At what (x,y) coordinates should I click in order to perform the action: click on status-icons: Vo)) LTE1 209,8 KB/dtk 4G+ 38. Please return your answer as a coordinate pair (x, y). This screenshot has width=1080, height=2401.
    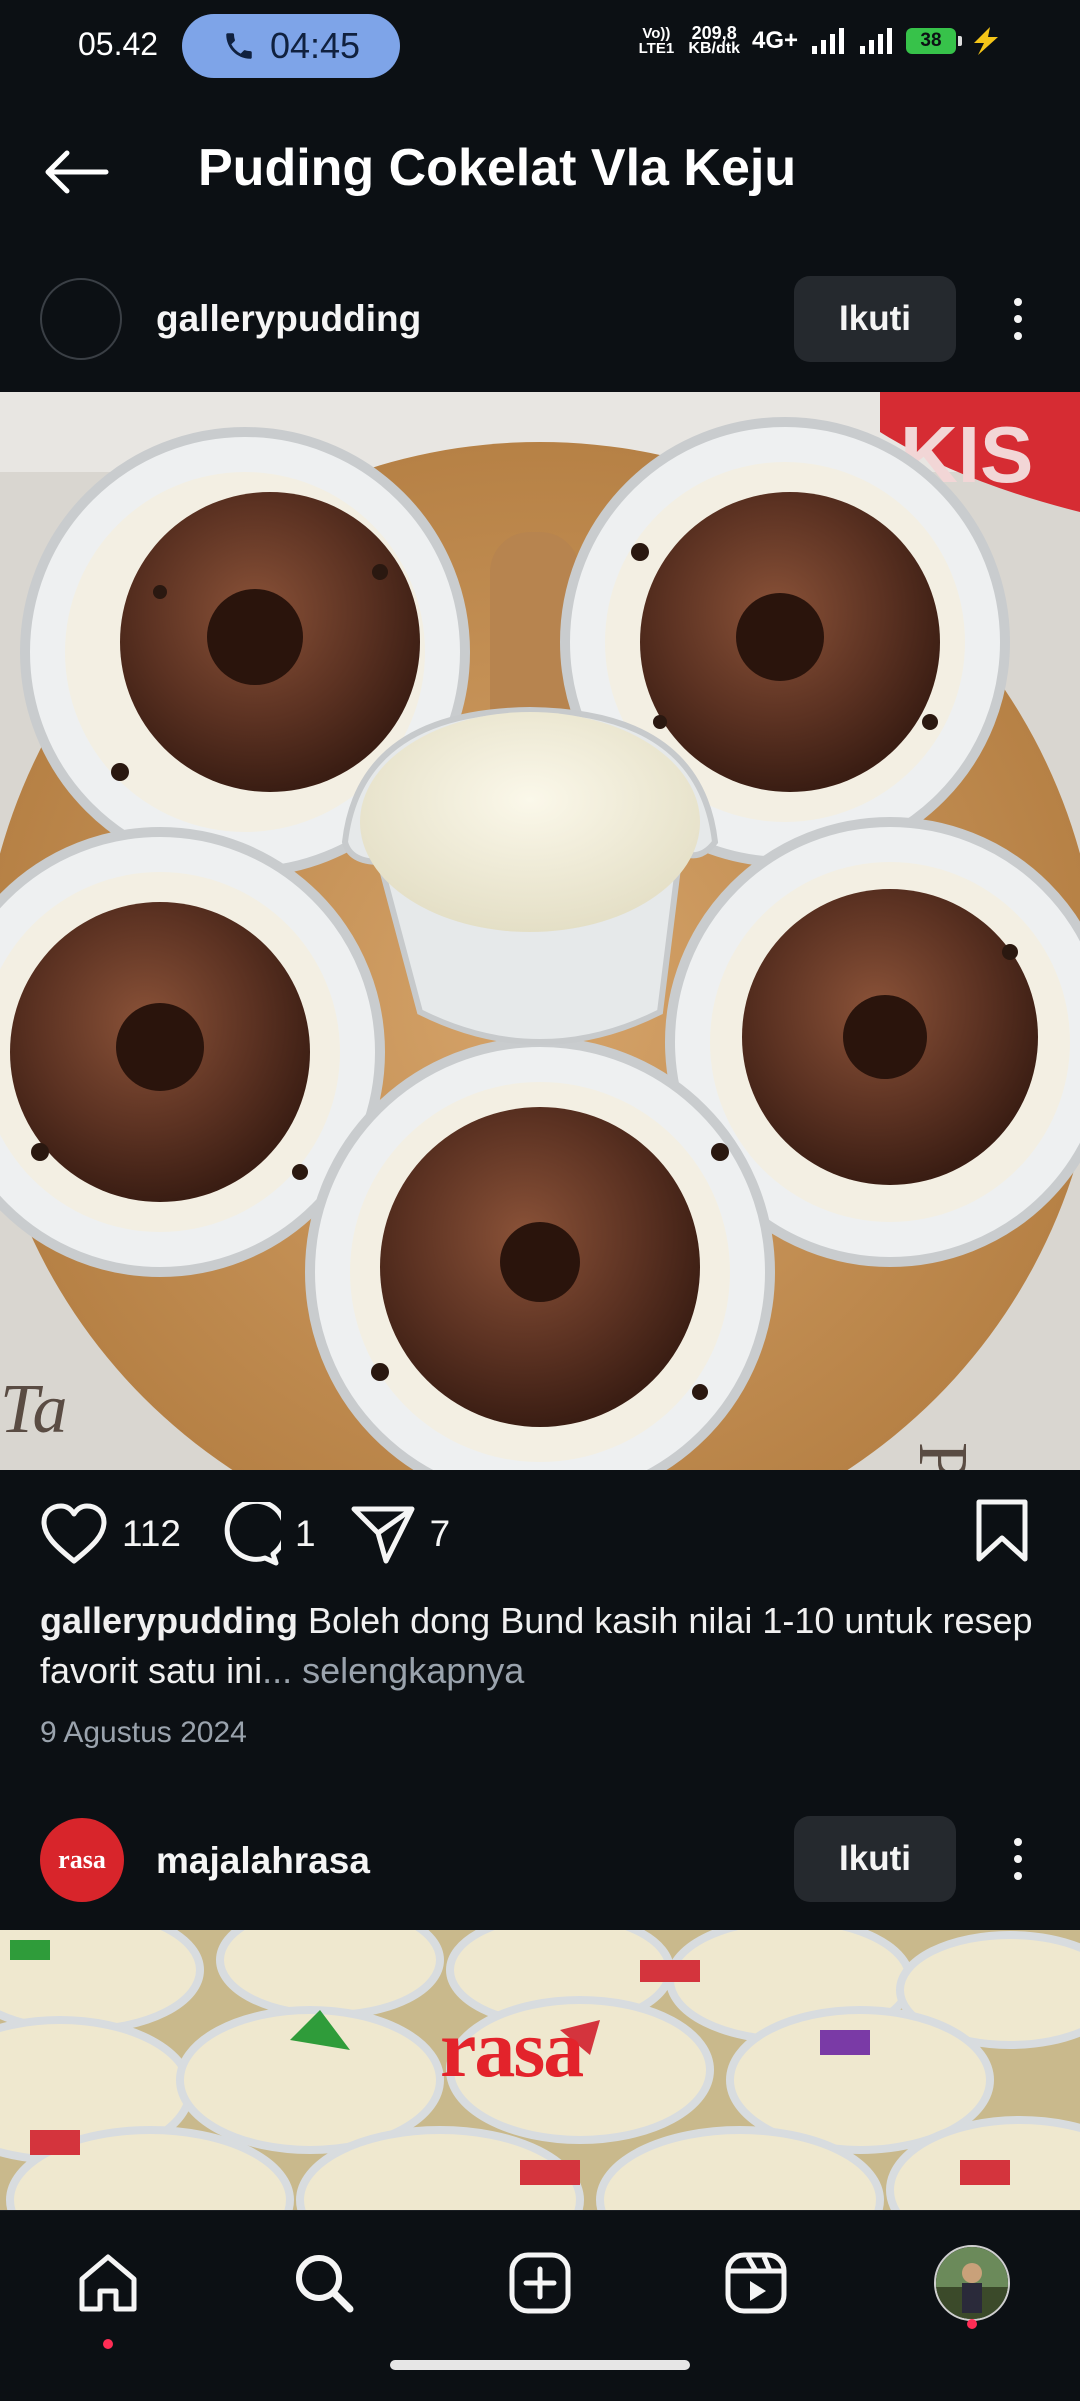
    Looking at the image, I should click on (820, 40).